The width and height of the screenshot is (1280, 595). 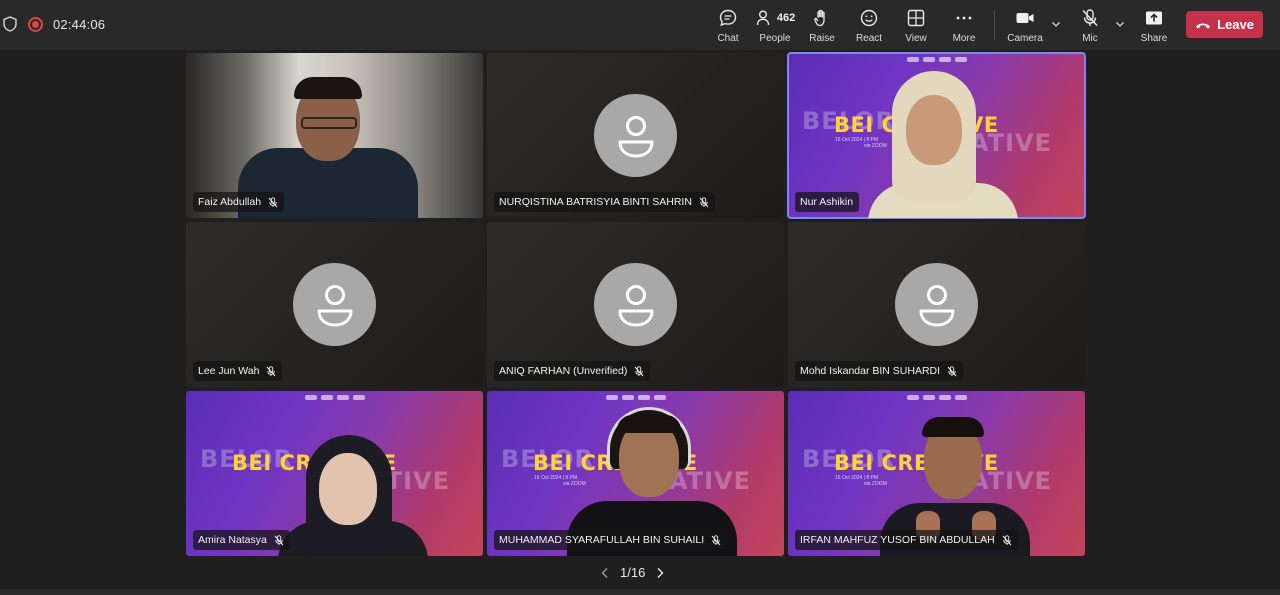 I want to click on participant-tile: NURQISTINA BATRISYIA BINTI SAHRIN, so click(x=635, y=135).